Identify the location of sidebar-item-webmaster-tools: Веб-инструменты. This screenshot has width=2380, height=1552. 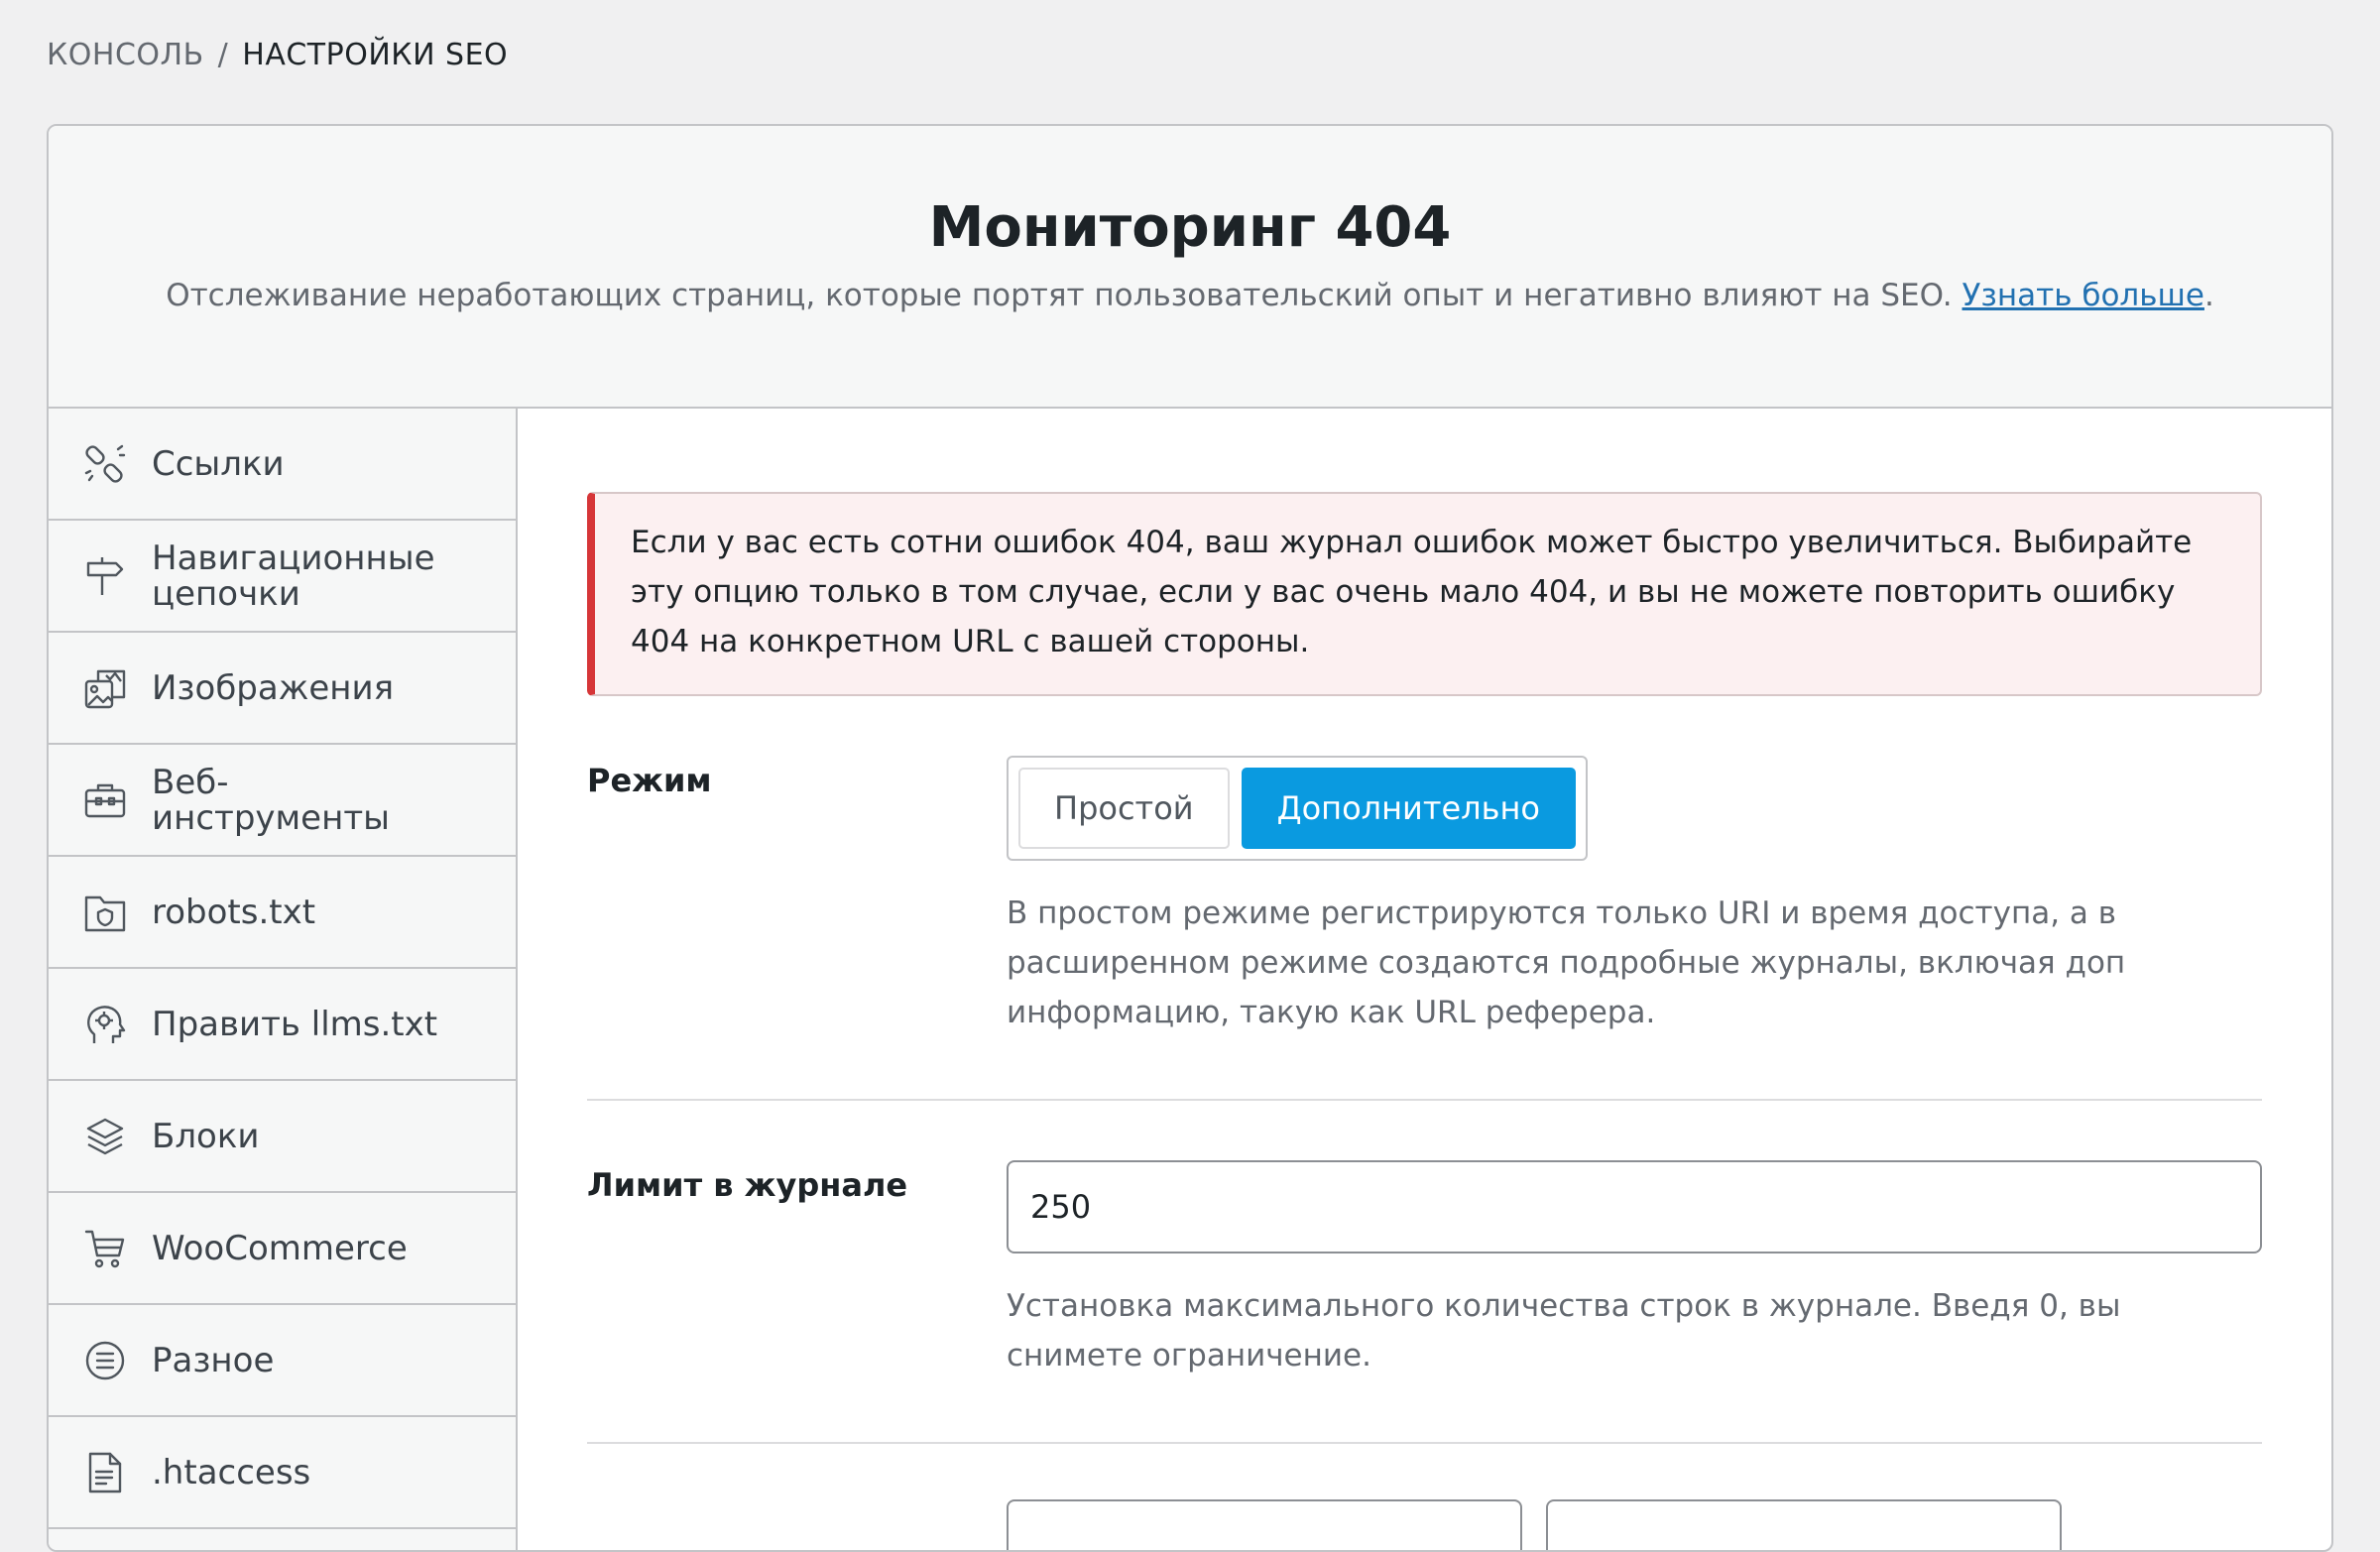
(282, 801).